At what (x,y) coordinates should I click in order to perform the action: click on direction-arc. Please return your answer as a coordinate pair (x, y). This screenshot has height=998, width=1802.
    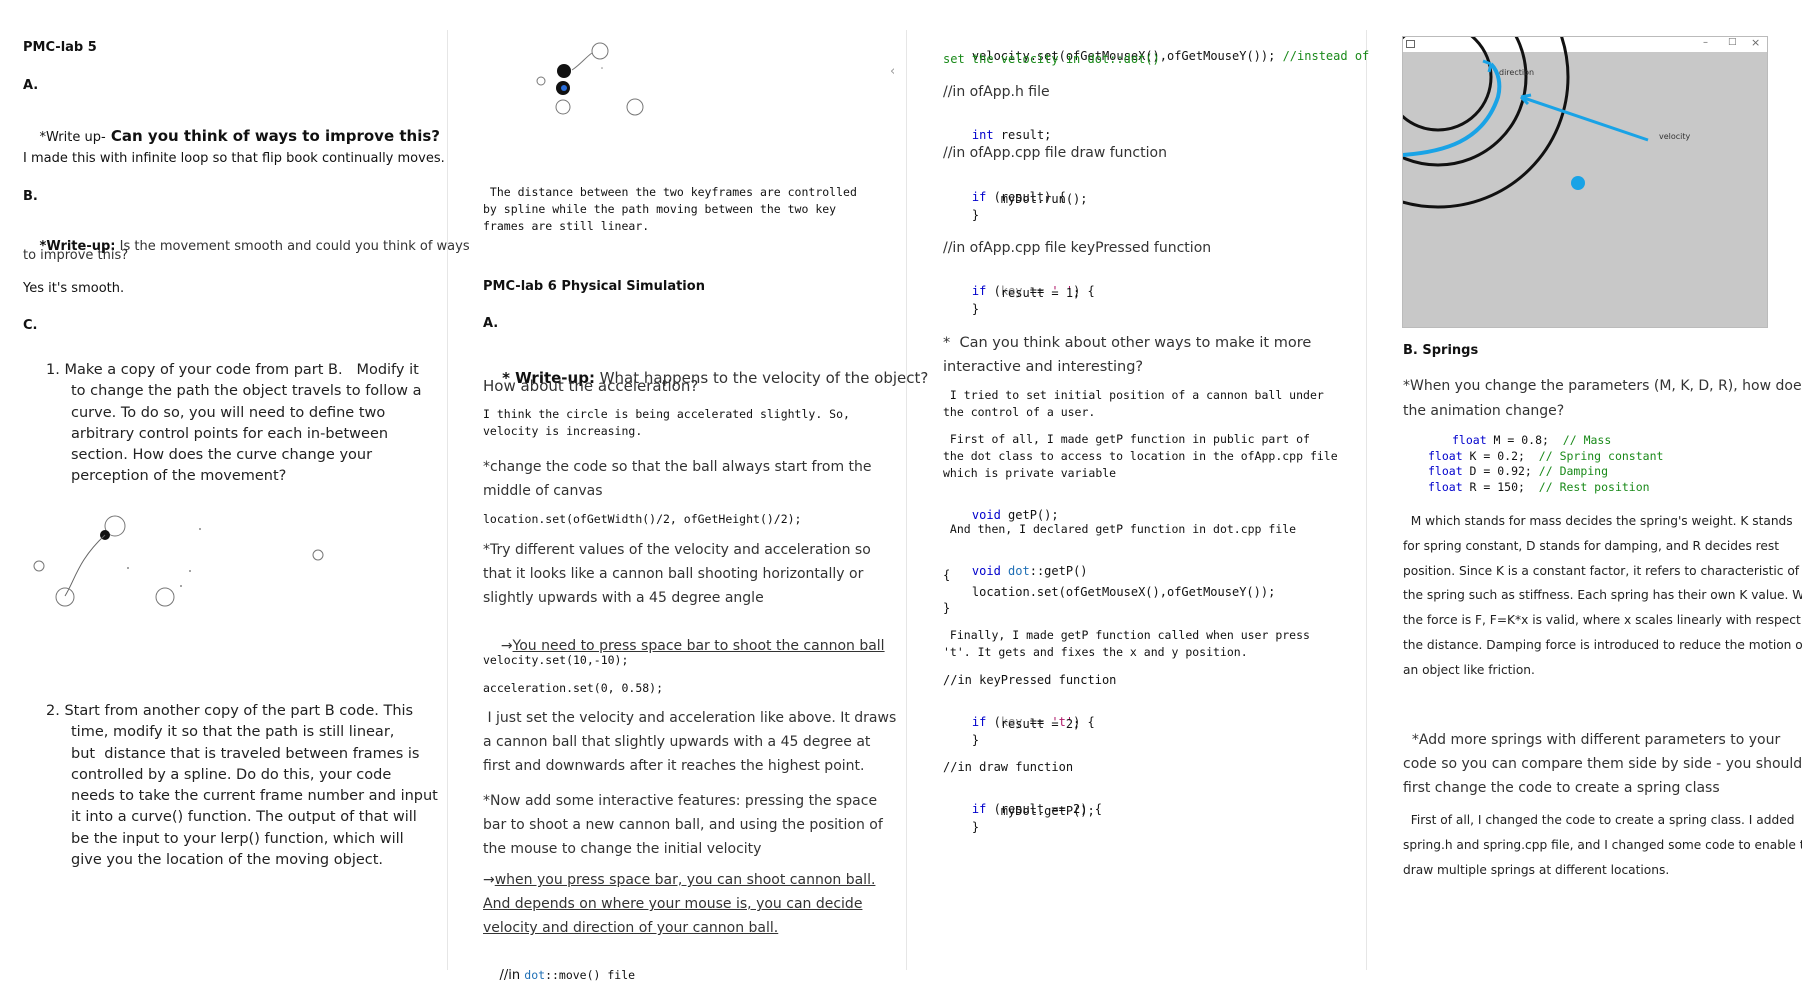
    Looking at the image, I should click on (1452, 109).